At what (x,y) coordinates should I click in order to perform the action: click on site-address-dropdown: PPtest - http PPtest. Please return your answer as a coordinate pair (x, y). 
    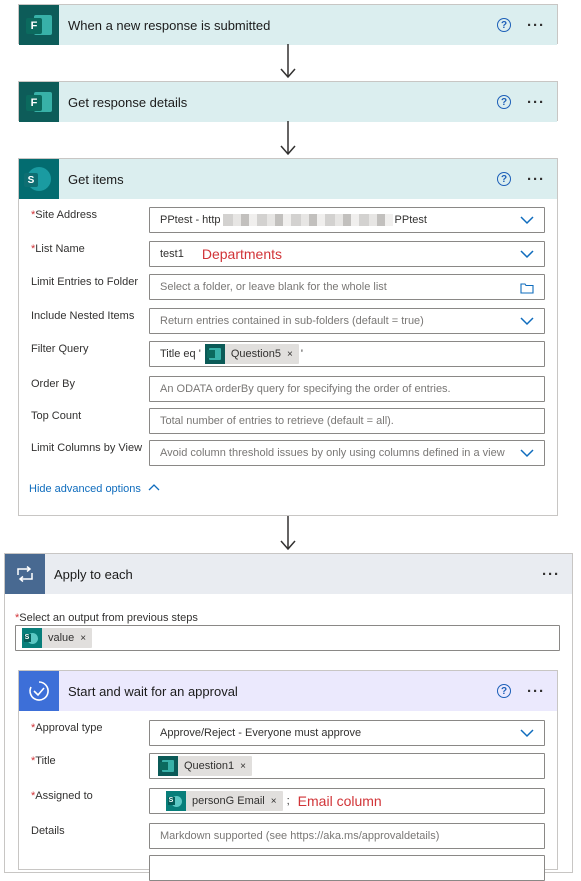
    Looking at the image, I should click on (347, 220).